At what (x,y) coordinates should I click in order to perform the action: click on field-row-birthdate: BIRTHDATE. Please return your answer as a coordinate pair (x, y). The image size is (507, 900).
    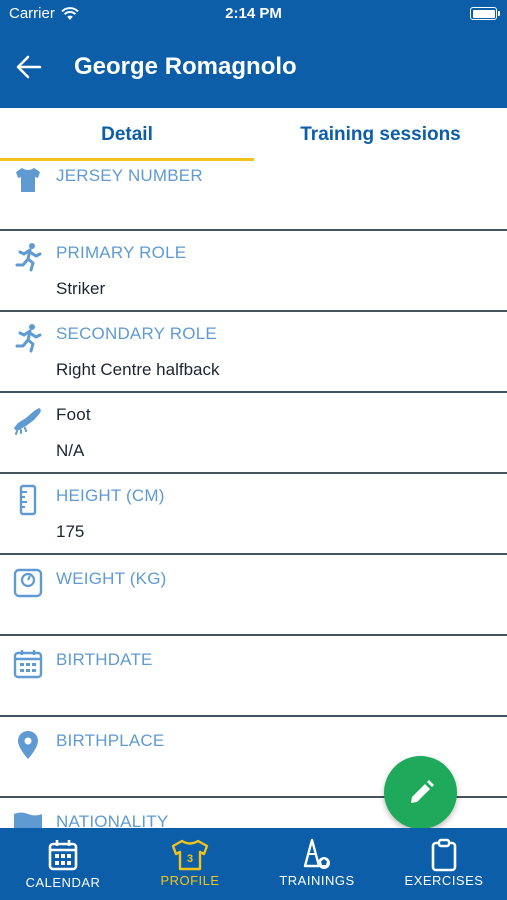
    Looking at the image, I should click on (253, 676).